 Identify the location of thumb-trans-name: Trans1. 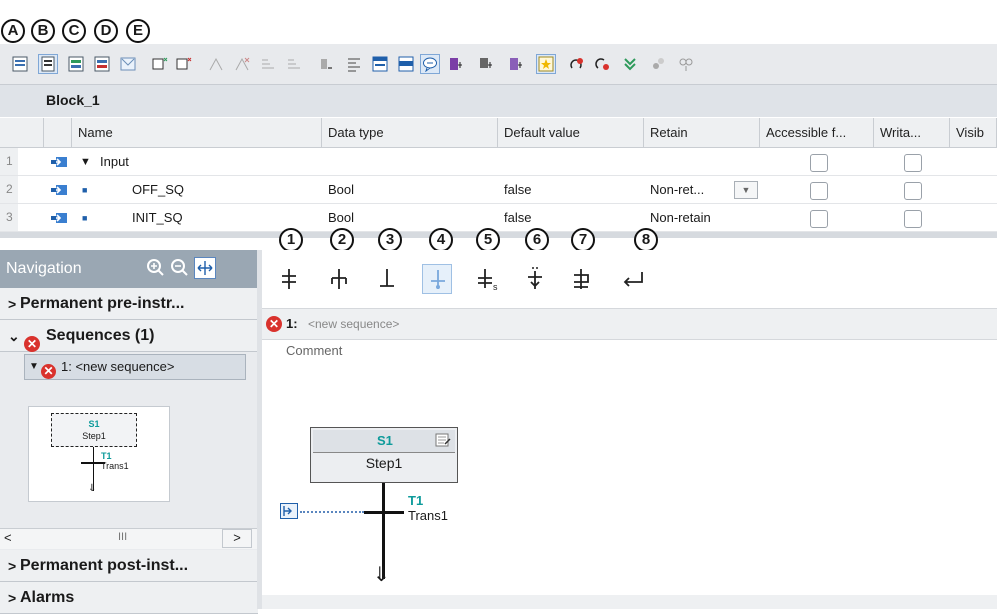
(115, 466).